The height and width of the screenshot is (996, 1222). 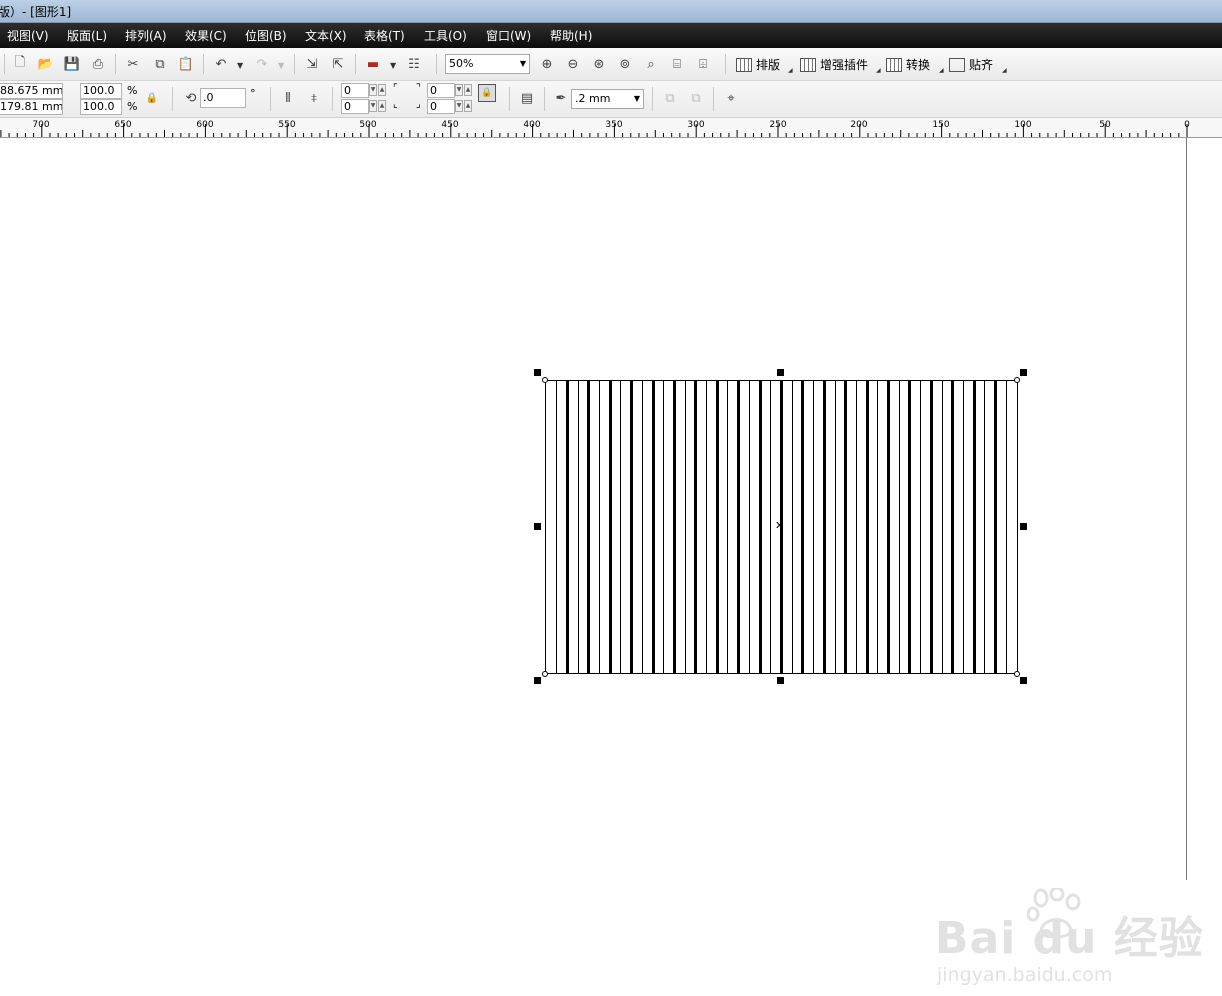 I want to click on redo-icon: ↷, so click(x=262, y=64).